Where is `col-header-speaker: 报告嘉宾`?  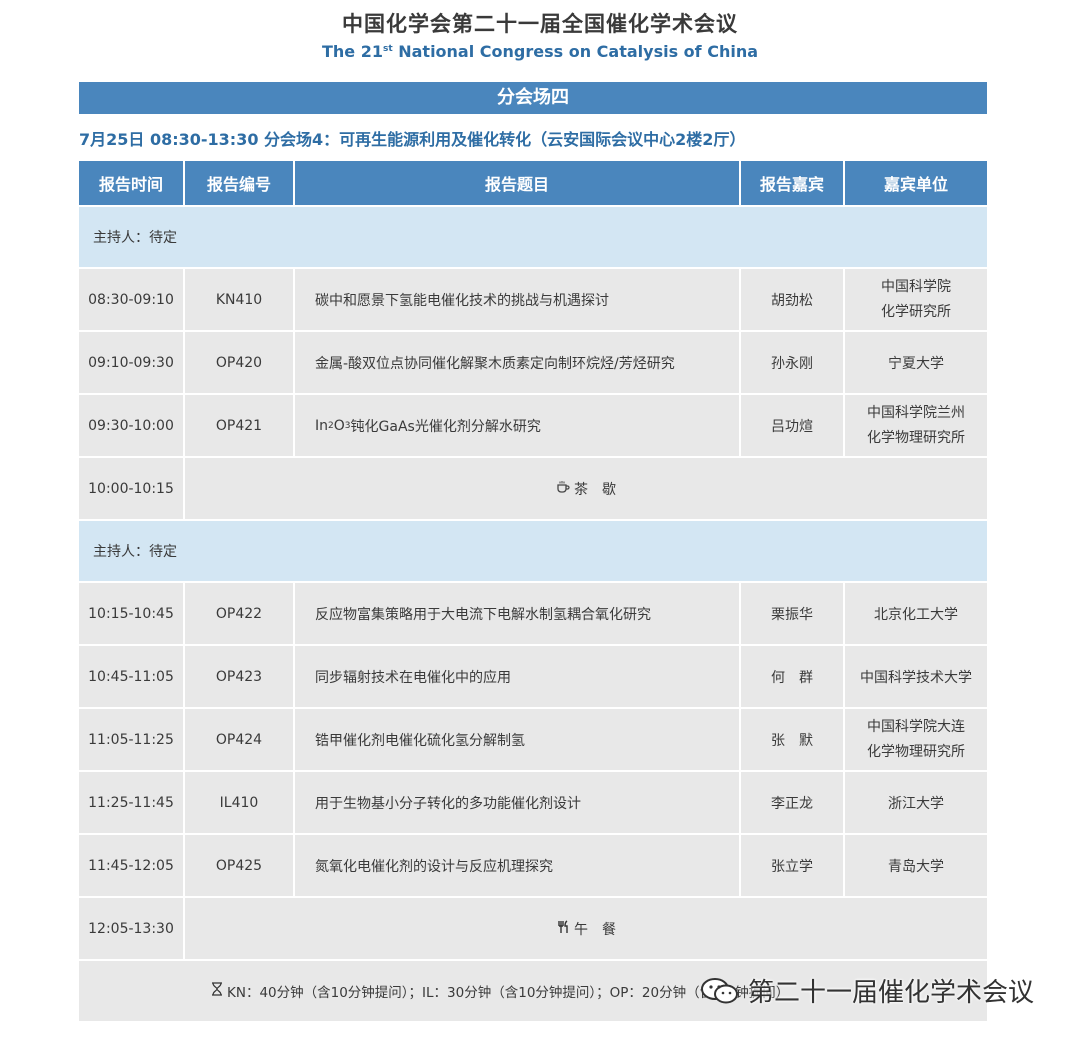
col-header-speaker: 报告嘉宾 is located at coordinates (793, 183).